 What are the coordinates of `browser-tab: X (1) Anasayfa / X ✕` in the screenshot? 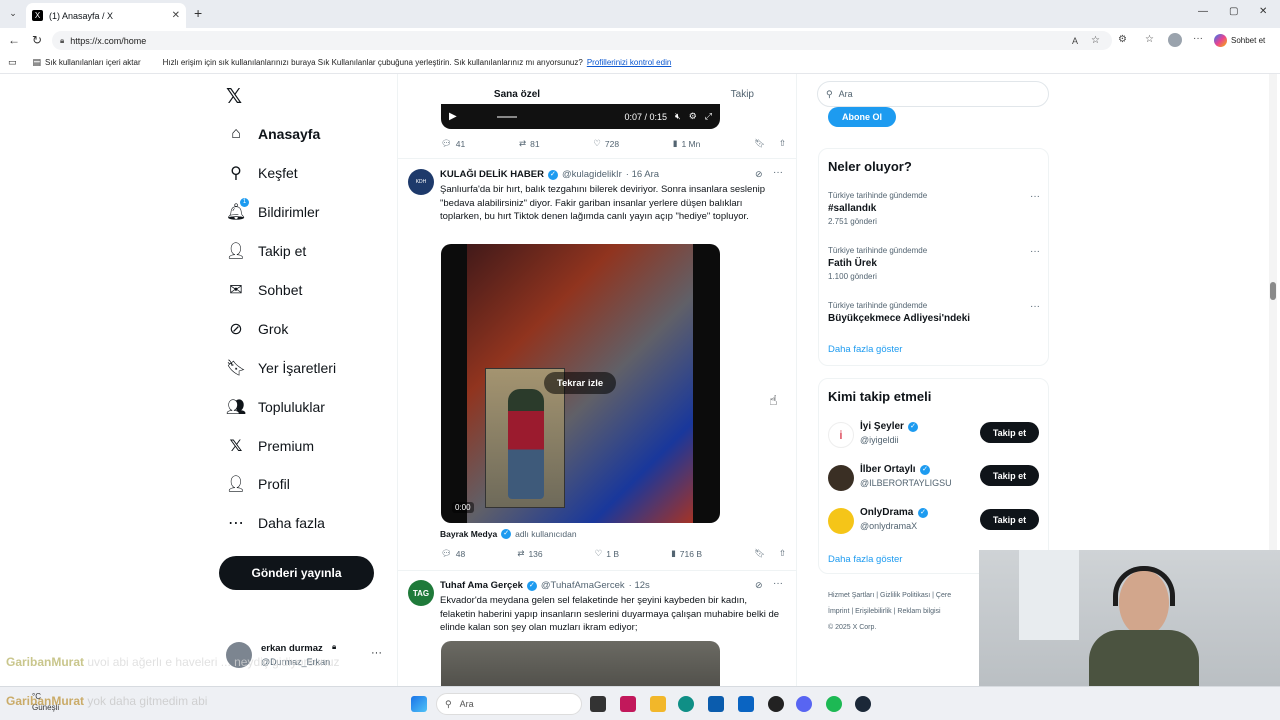 It's located at (106, 15).